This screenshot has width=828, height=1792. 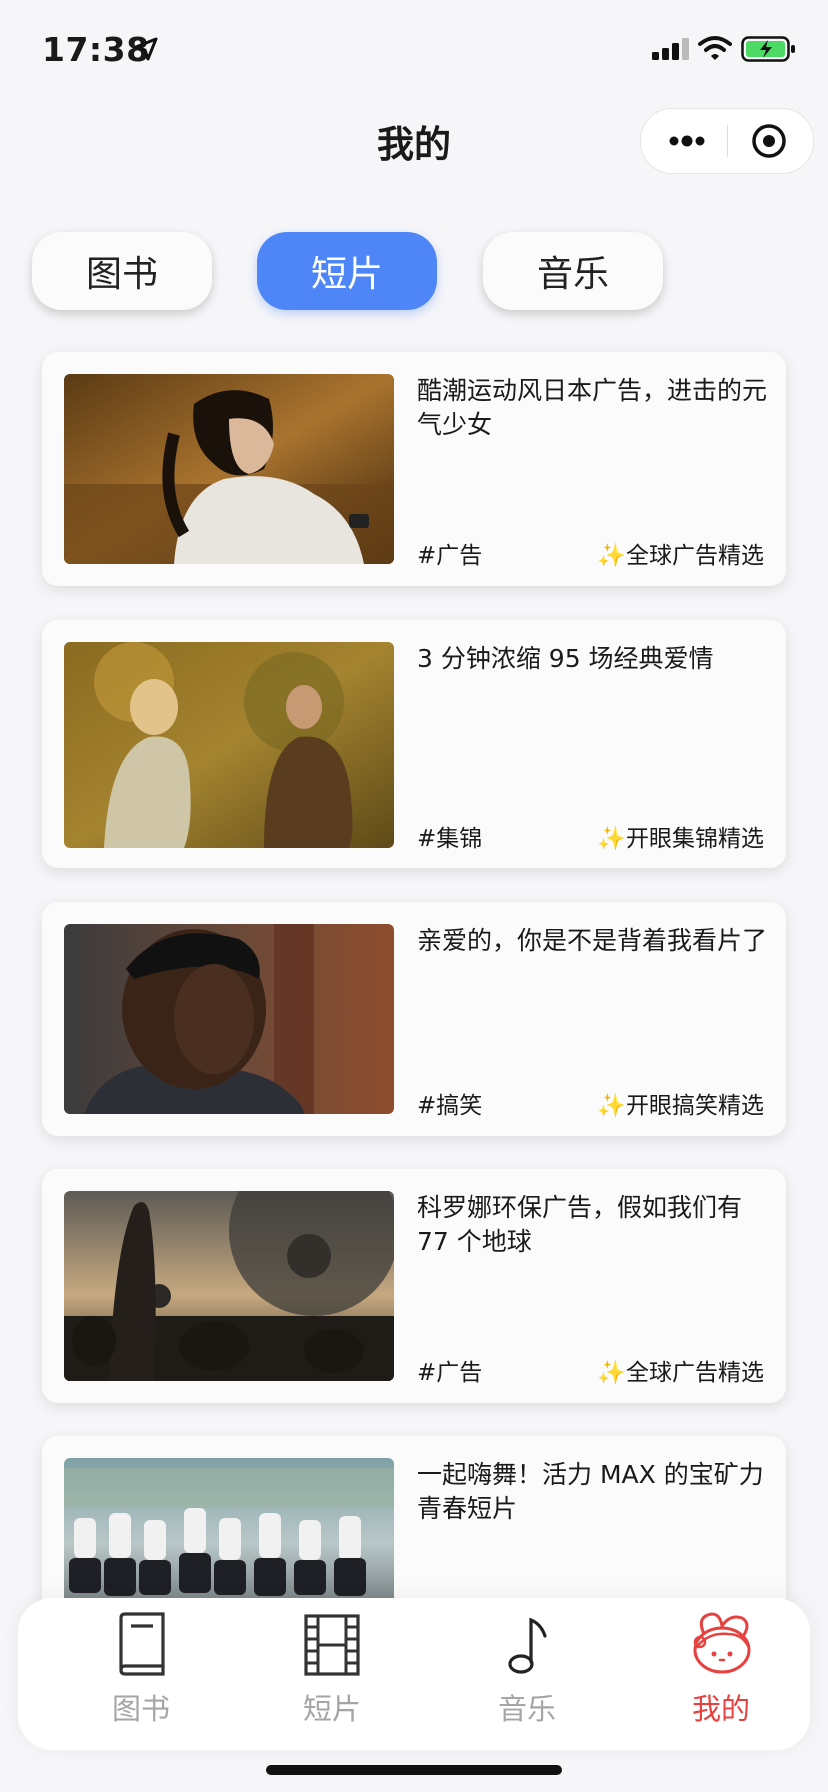 What do you see at coordinates (527, 1645) in the screenshot?
I see `music-note-icon` at bounding box center [527, 1645].